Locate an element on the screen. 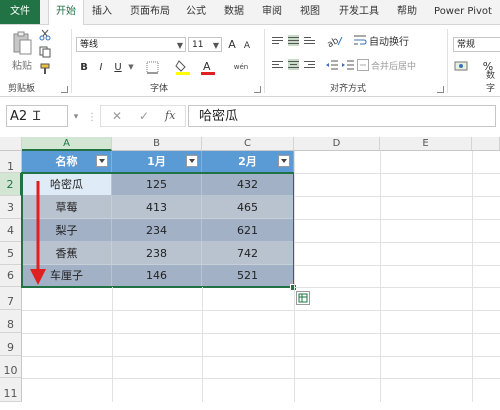 The image size is (500, 410). row-header: 1 is located at coordinates (11, 162).